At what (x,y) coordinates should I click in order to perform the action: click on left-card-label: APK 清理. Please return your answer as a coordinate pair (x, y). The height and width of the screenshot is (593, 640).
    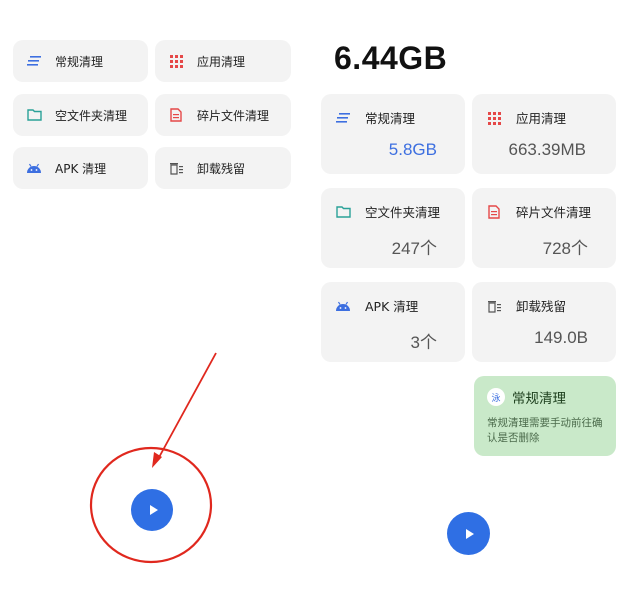
    Looking at the image, I should click on (81, 168).